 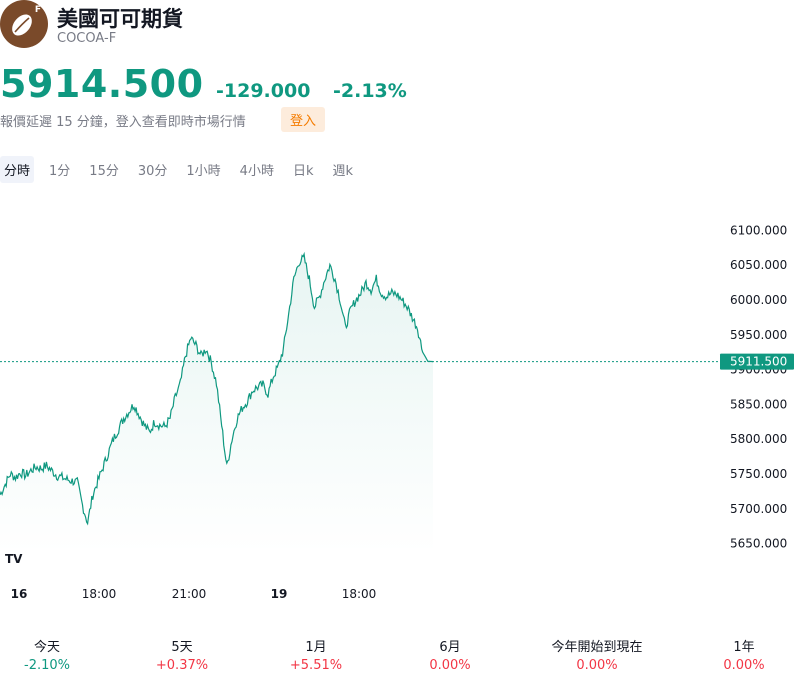 What do you see at coordinates (316, 647) in the screenshot?
I see `performance-period: 1月` at bounding box center [316, 647].